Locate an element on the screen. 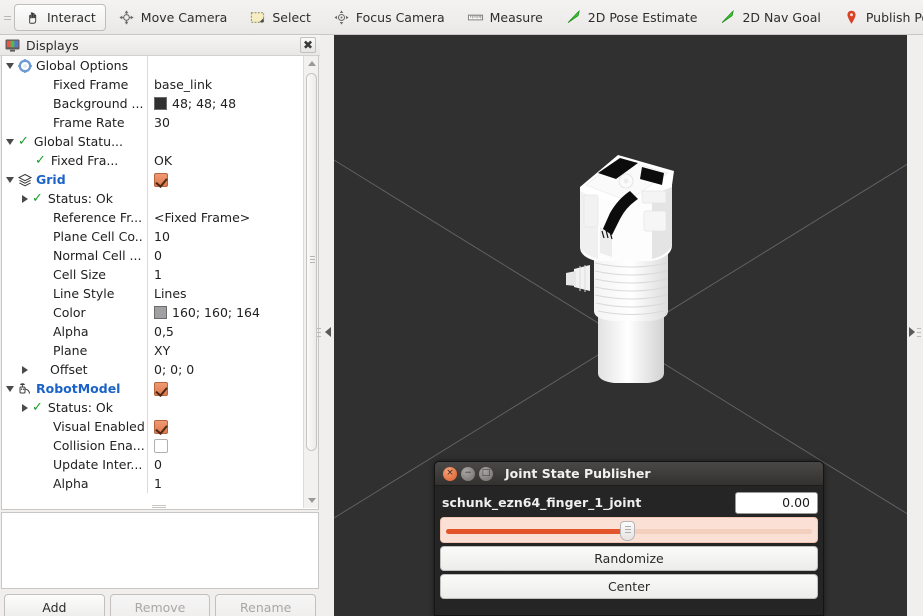  tree-row: Line Style Lines is located at coordinates (153, 293).